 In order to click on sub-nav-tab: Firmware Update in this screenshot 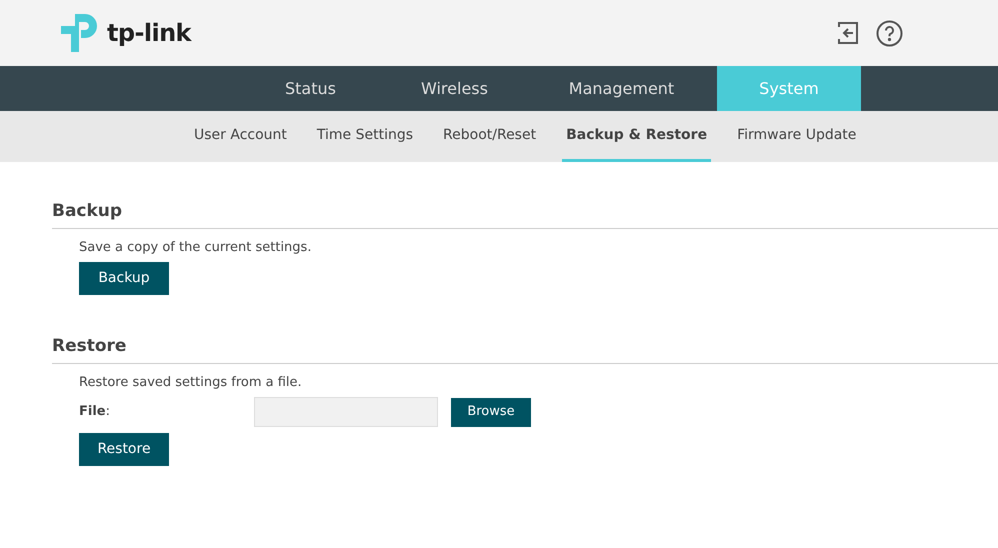, I will do `click(796, 136)`.